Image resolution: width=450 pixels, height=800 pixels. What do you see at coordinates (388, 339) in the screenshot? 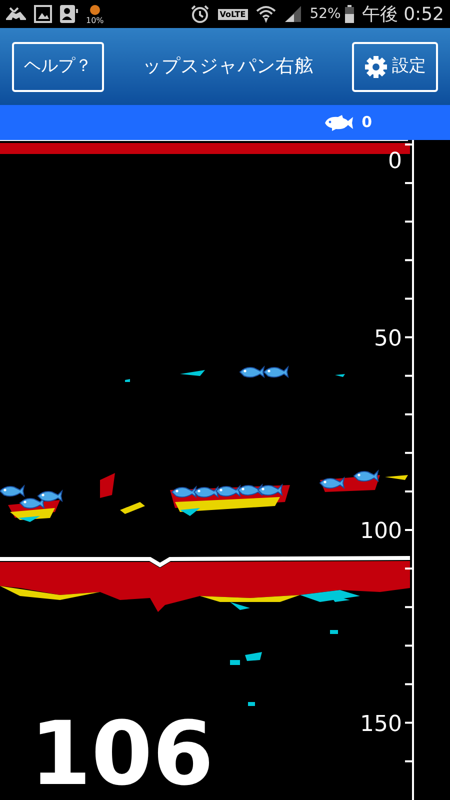
I see `depth-label: 50` at bounding box center [388, 339].